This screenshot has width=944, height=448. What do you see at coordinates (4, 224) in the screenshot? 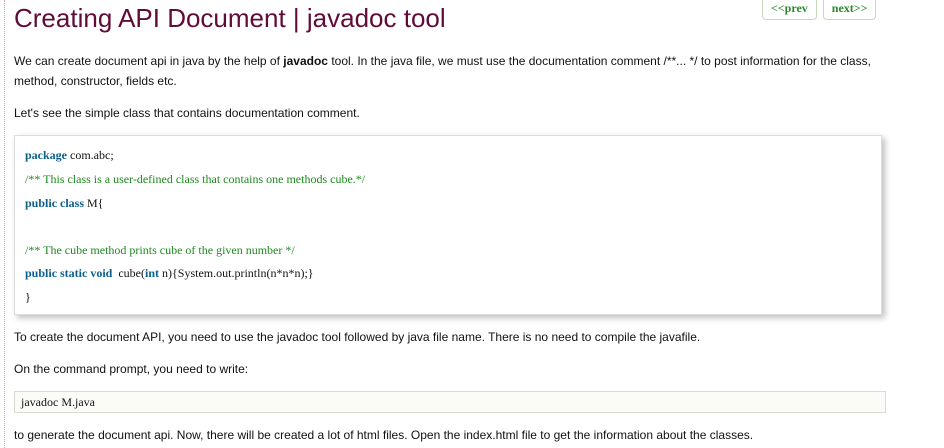
I see `left-border` at bounding box center [4, 224].